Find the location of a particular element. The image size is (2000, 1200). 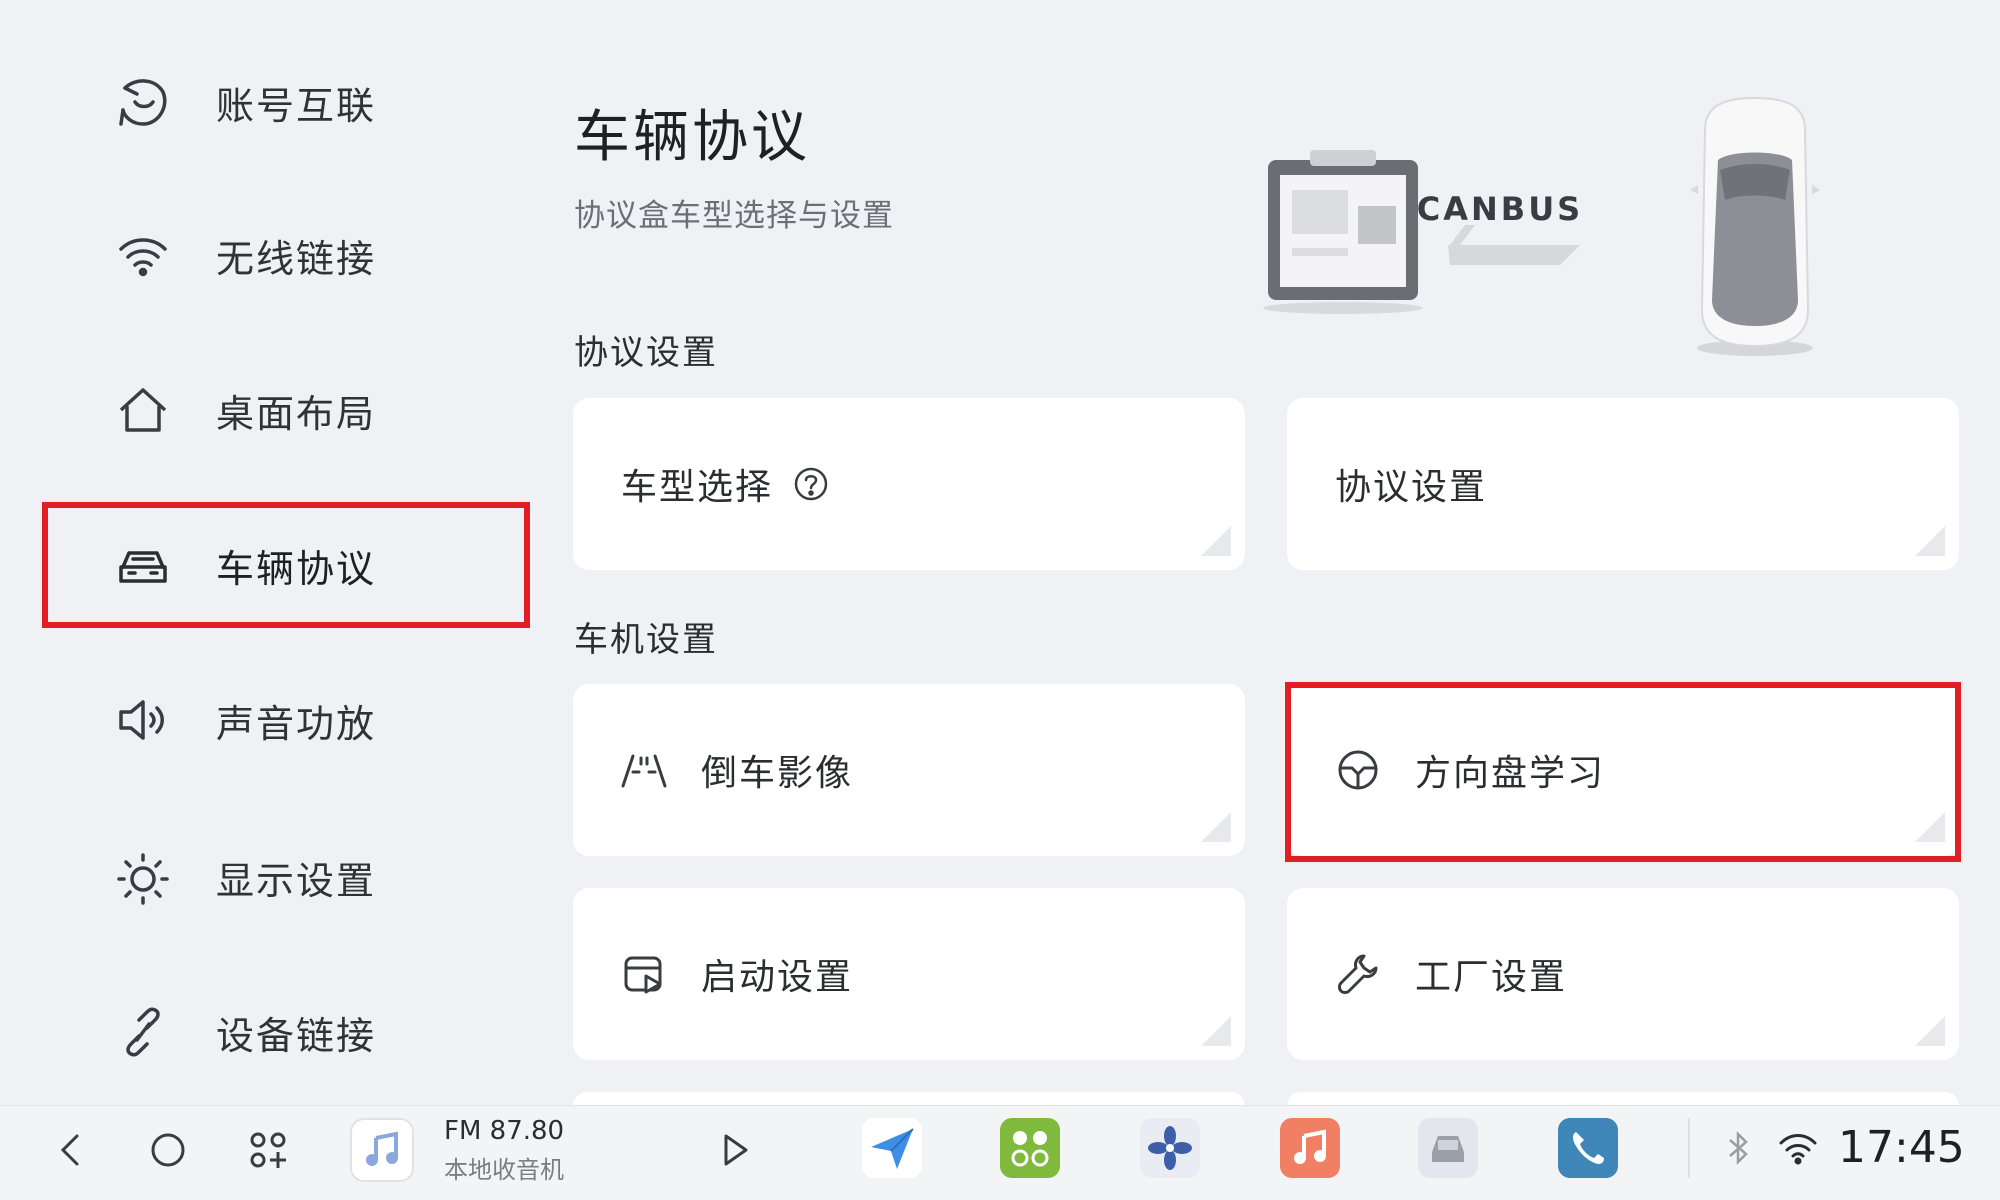

apps-app-icon is located at coordinates (1030, 1148).